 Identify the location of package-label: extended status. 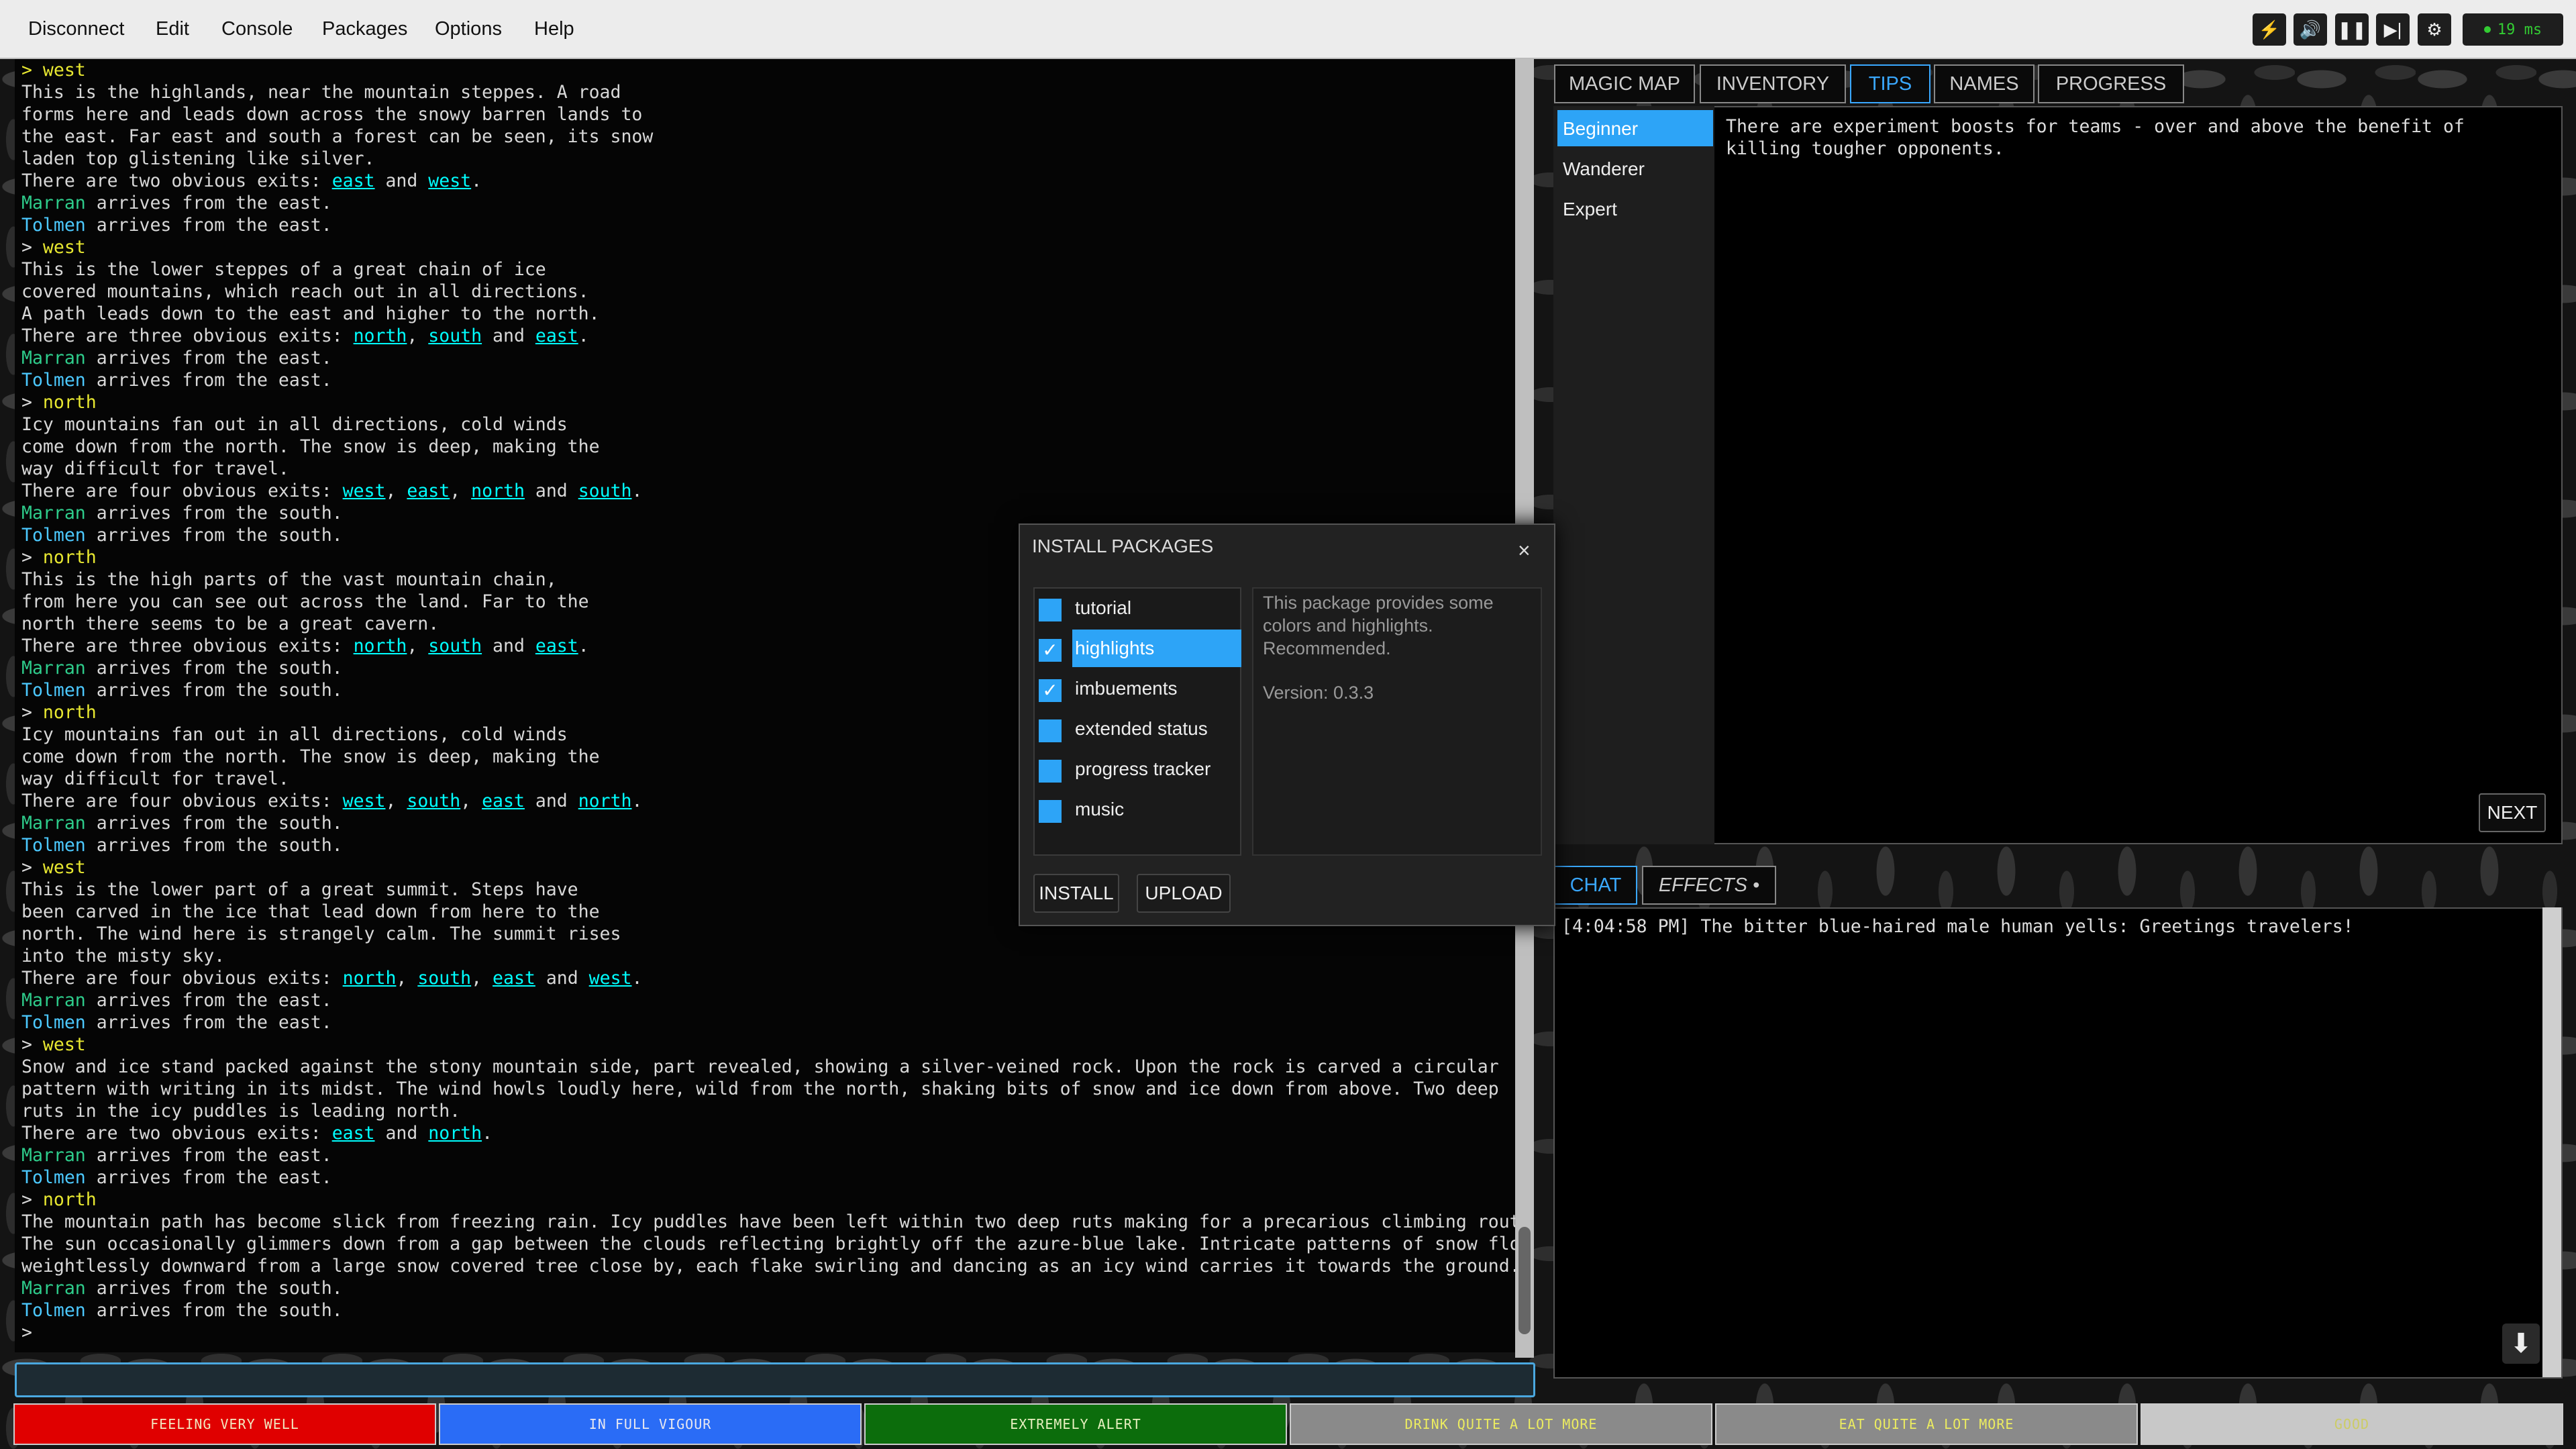
(1156, 729).